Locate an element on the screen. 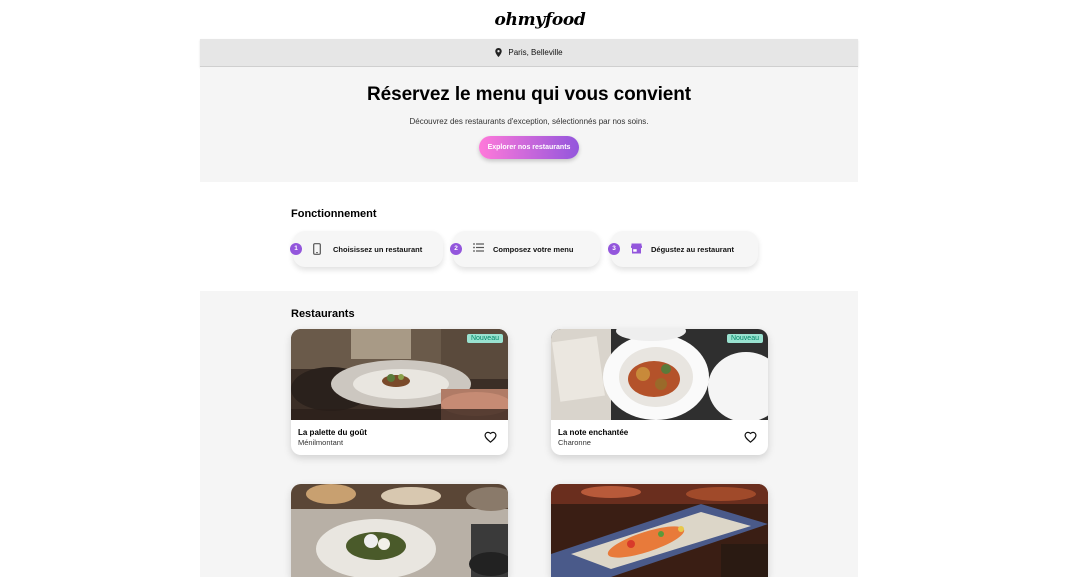 The height and width of the screenshot is (577, 1080). list-icon is located at coordinates (478, 247).